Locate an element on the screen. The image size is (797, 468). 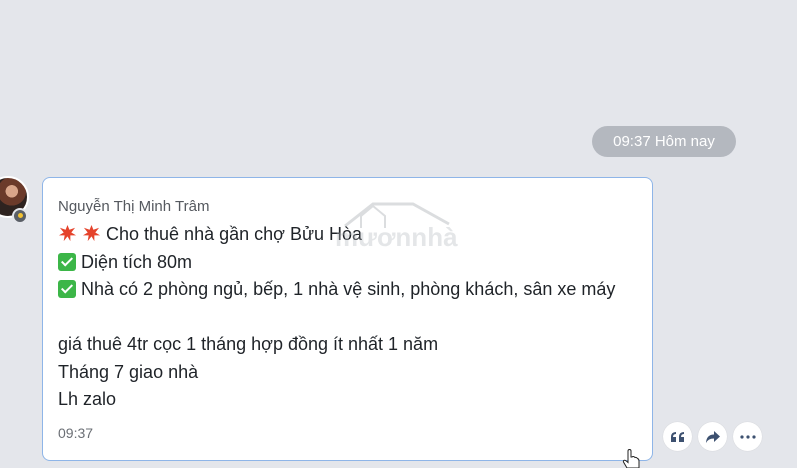
more-icon is located at coordinates (747, 436).